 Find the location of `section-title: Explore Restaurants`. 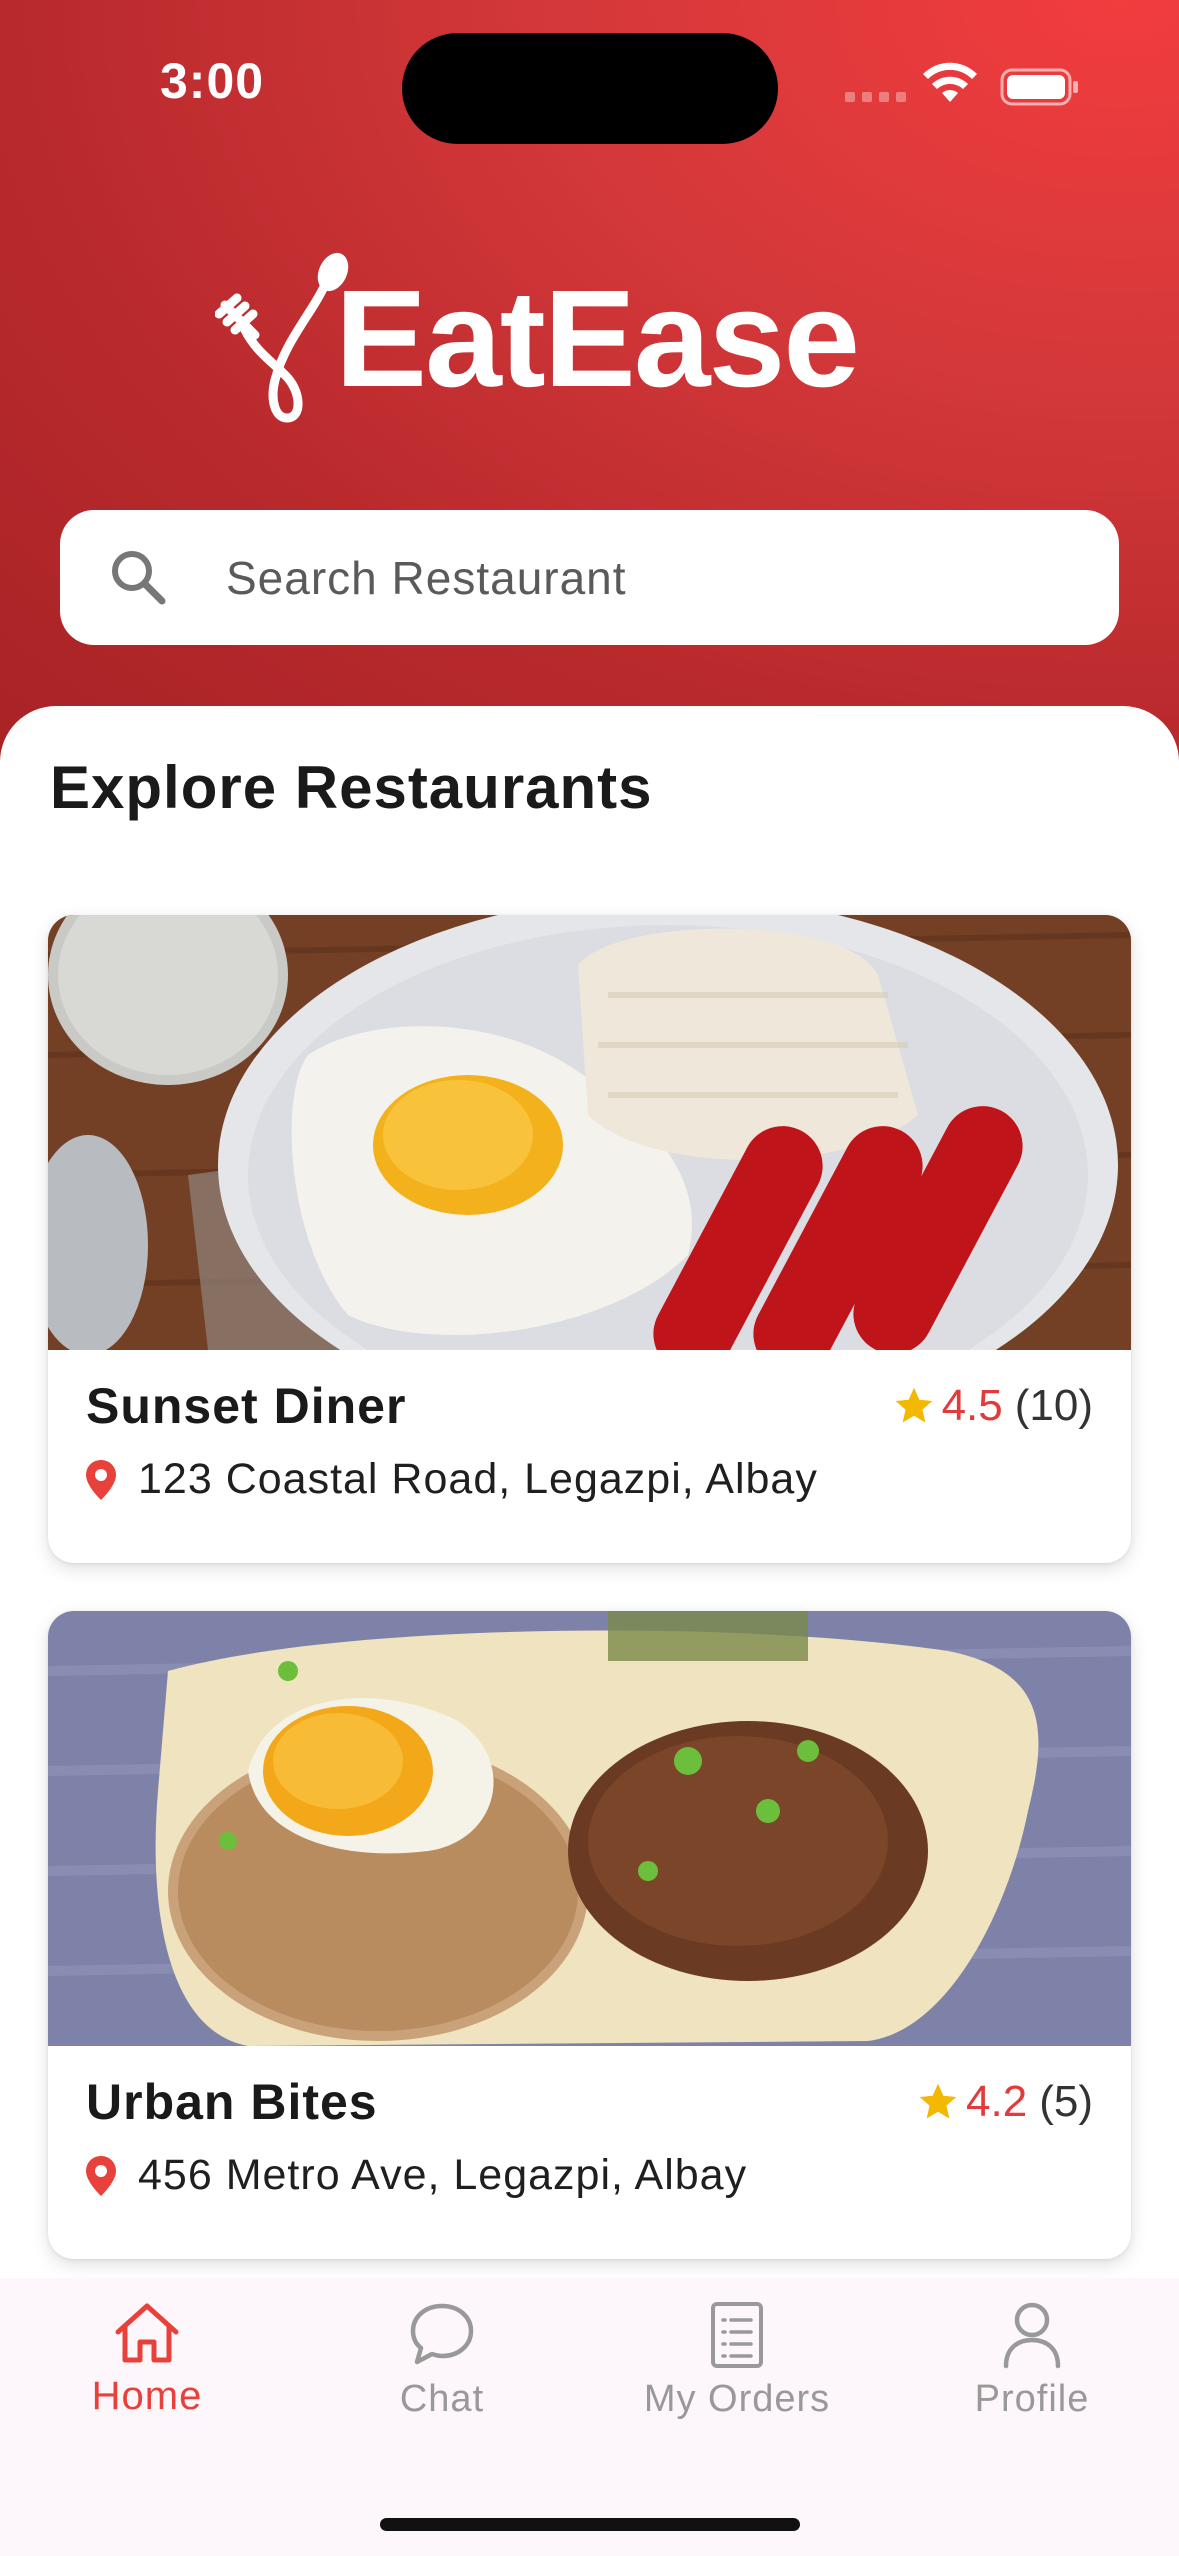

section-title: Explore Restaurants is located at coordinates (351, 787).